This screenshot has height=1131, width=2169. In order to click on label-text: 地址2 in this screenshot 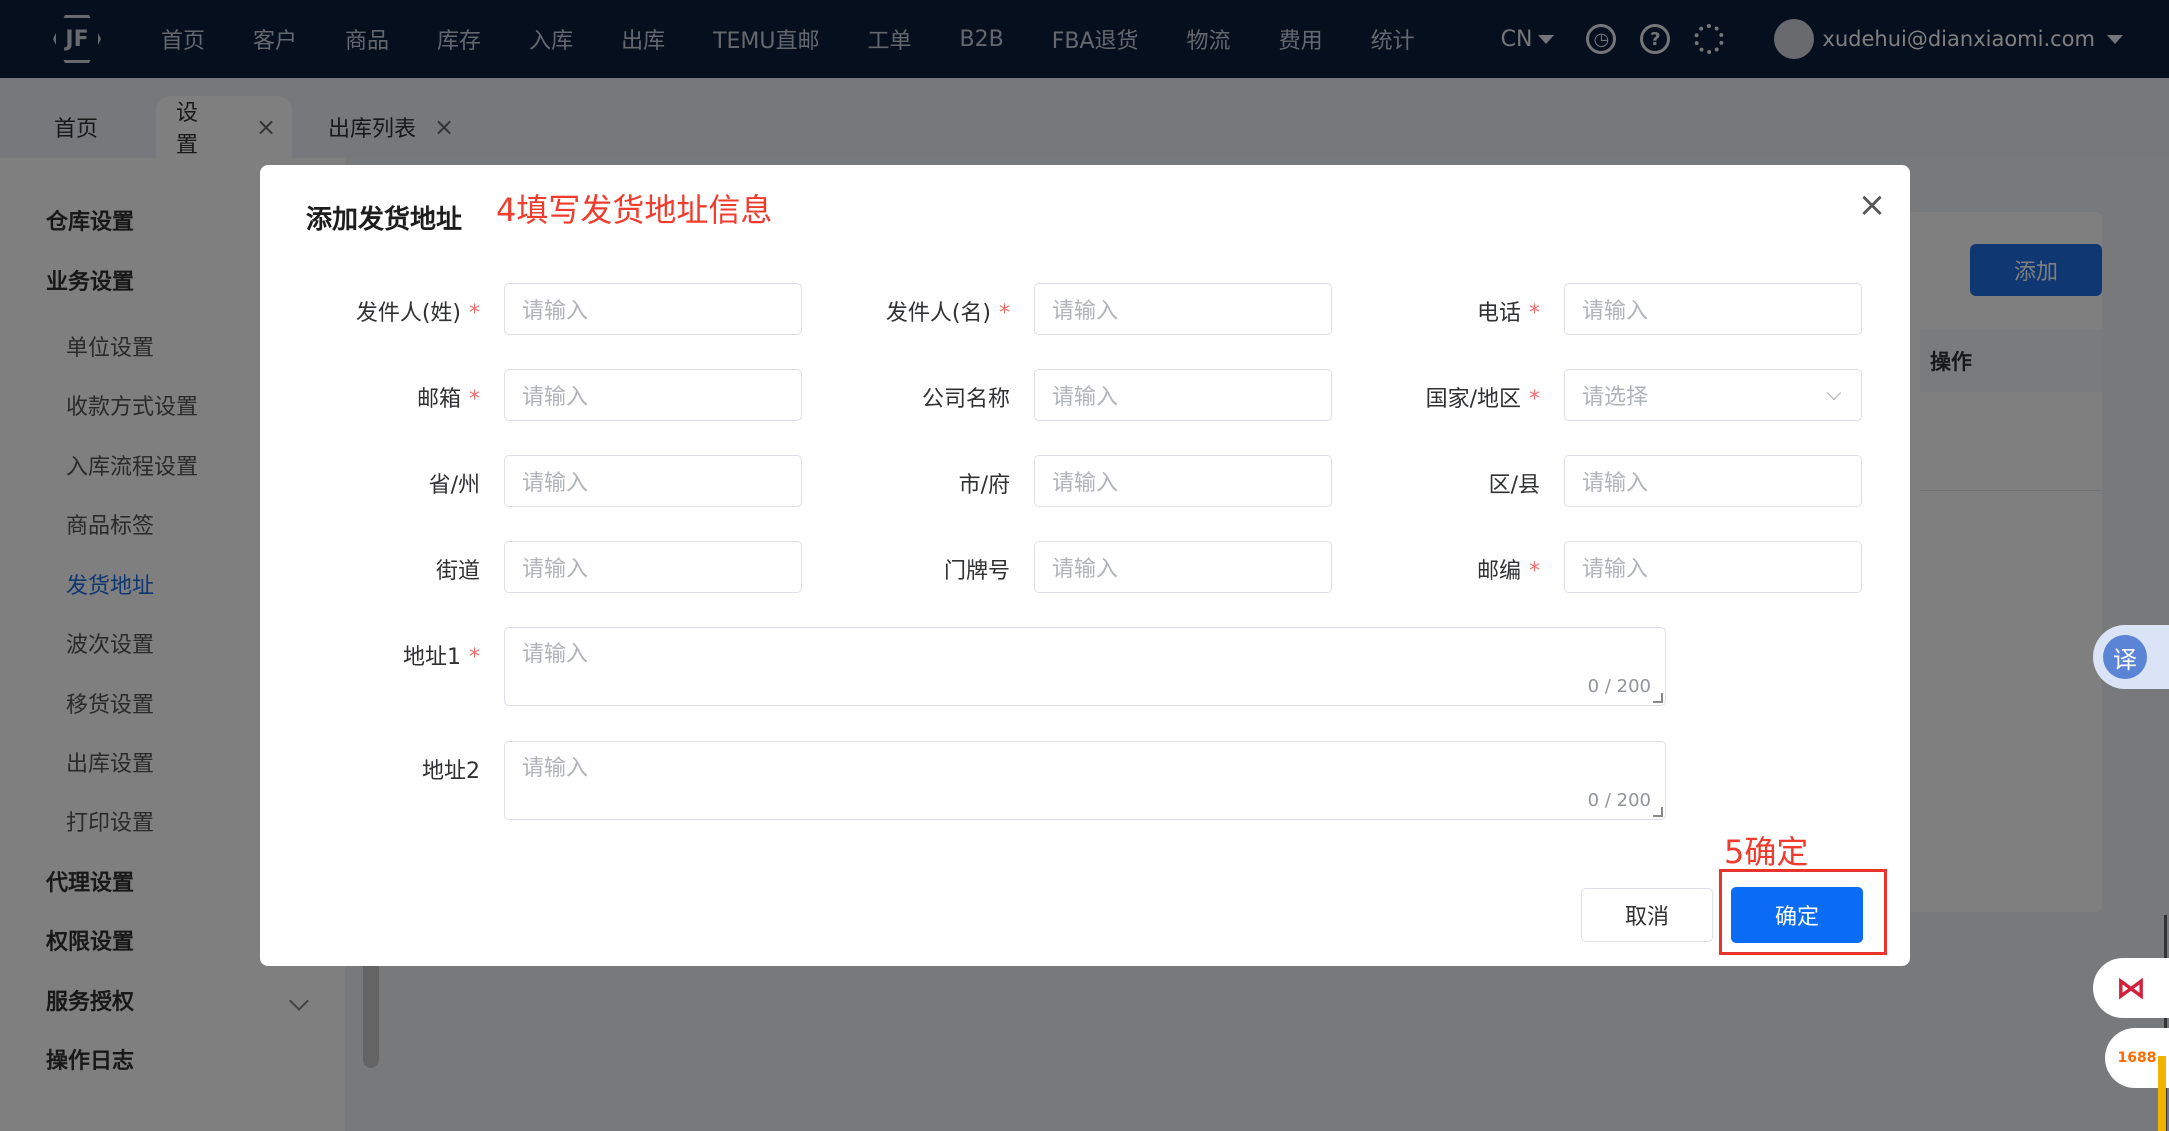, I will do `click(451, 771)`.